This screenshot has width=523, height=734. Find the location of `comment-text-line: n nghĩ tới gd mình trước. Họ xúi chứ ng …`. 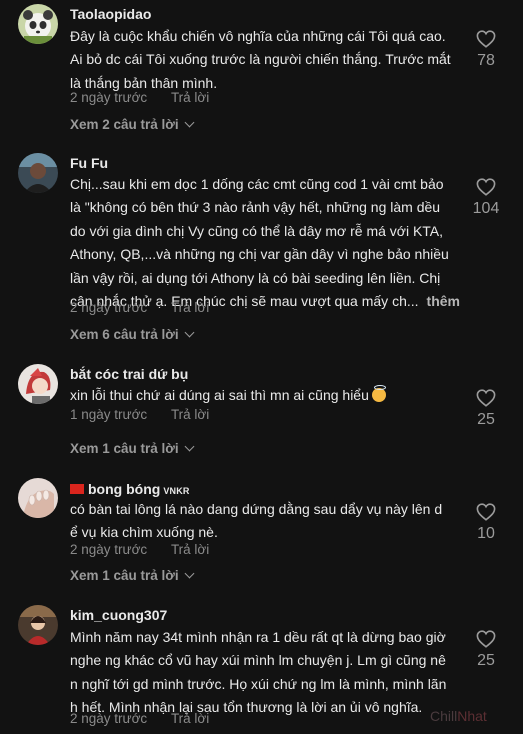

comment-text-line: n nghĩ tới gd mình trước. Họ xúi chứ ng … is located at coordinates (258, 683).